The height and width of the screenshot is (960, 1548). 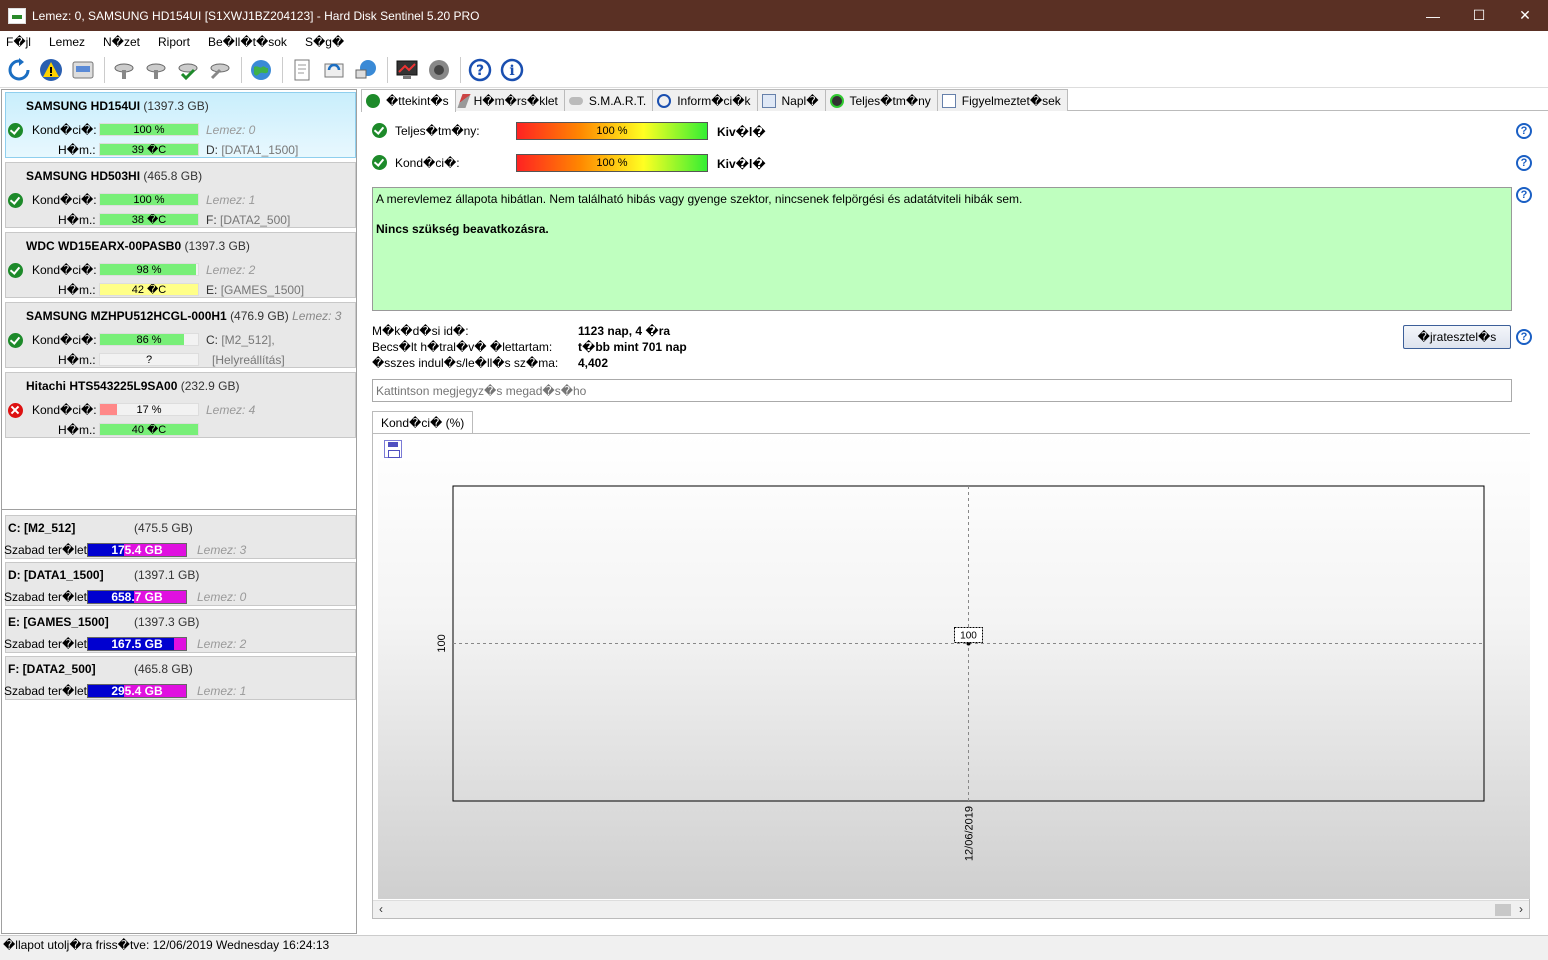 I want to click on tab-alerts: Figyelmeztet�sek, so click(x=1002, y=100).